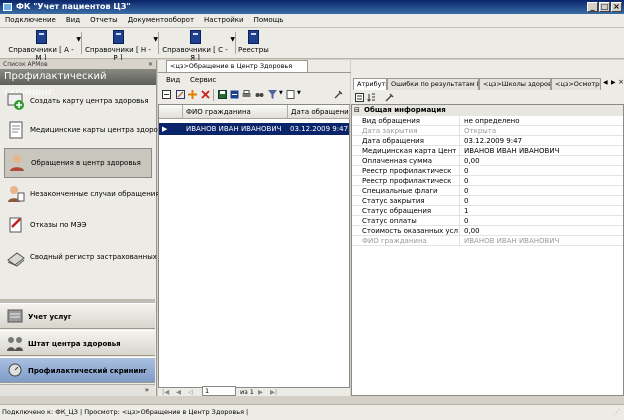 This screenshot has width=624, height=420. I want to click on directory-n-r-button: Справочники [ Н - Р ] ▼, so click(121, 46).